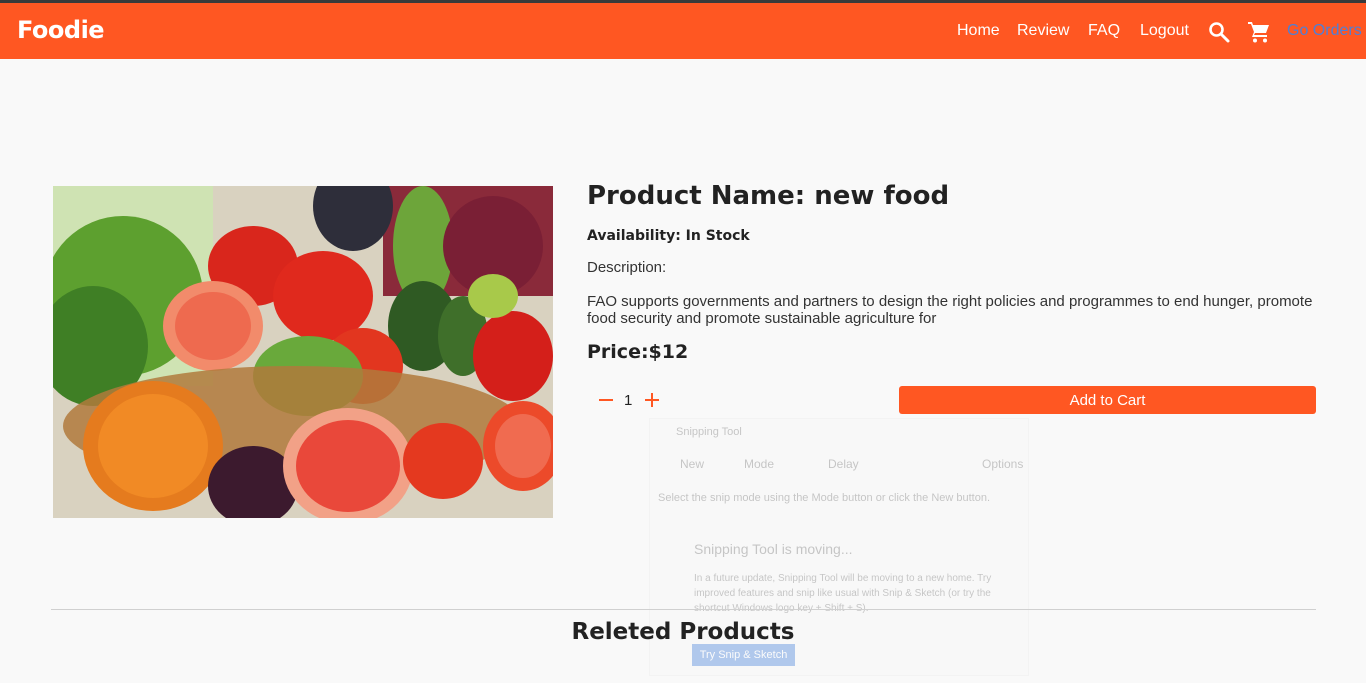  I want to click on description-label: Description:, so click(627, 267).